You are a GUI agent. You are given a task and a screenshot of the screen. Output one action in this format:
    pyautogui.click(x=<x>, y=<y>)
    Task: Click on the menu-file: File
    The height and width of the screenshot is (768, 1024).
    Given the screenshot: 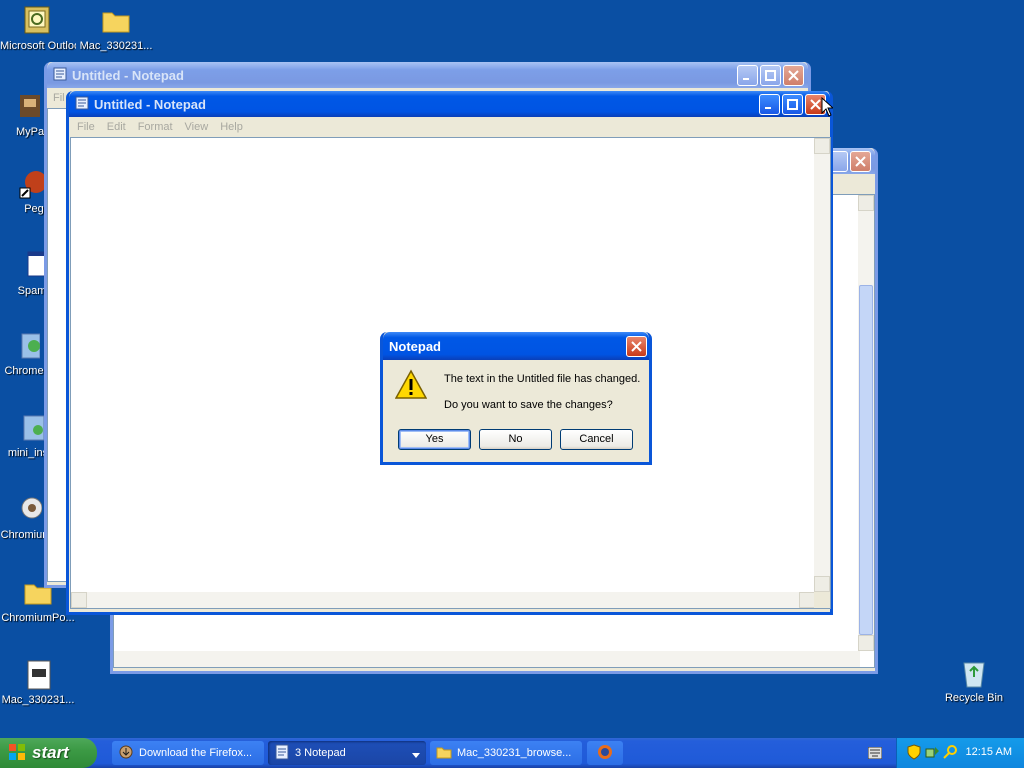 What is the action you would take?
    pyautogui.click(x=86, y=127)
    